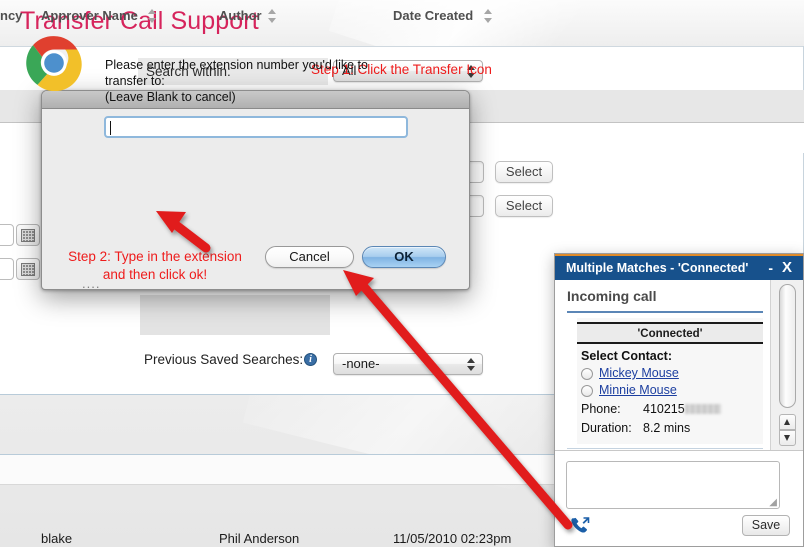 The image size is (804, 547). I want to click on duration-row: Duration: 8.2 mins, so click(635, 428).